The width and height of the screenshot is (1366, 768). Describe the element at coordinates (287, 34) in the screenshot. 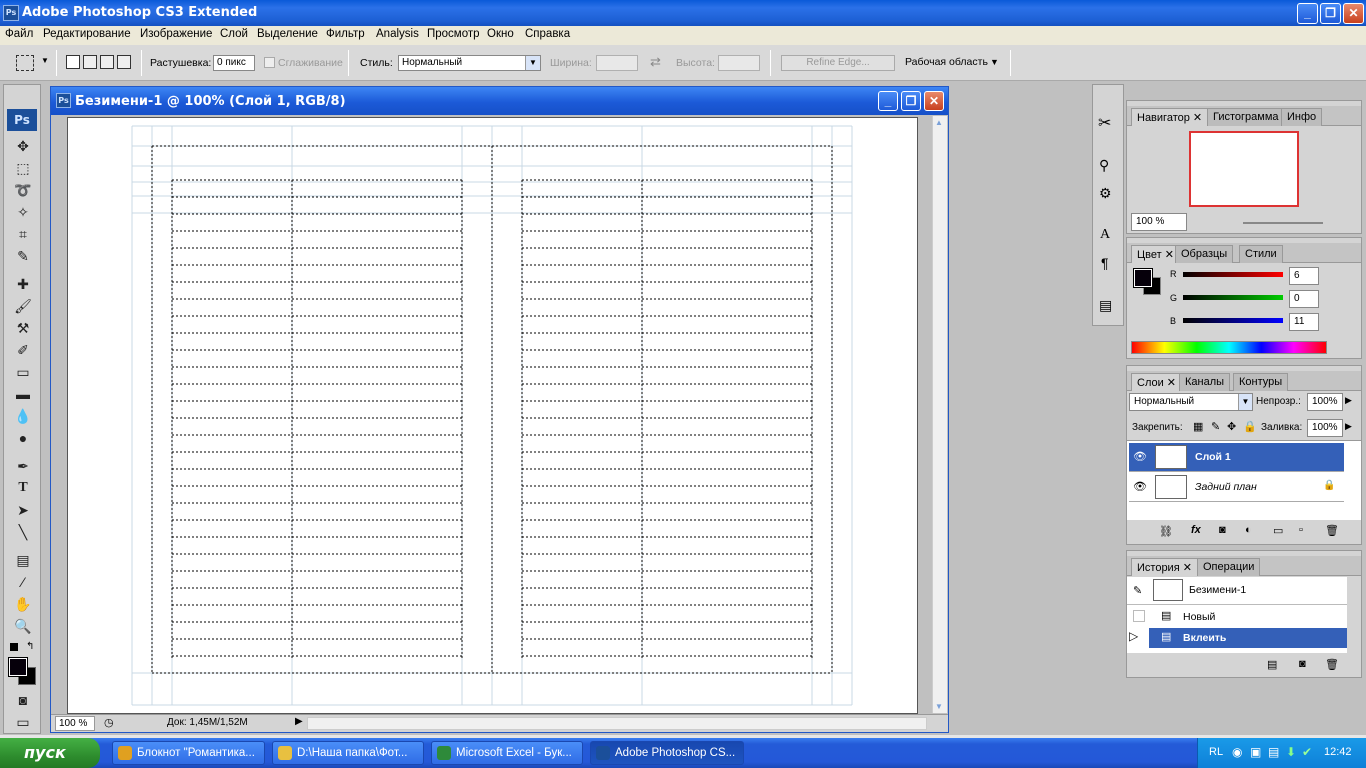

I see `menu-select: Выделение` at that location.